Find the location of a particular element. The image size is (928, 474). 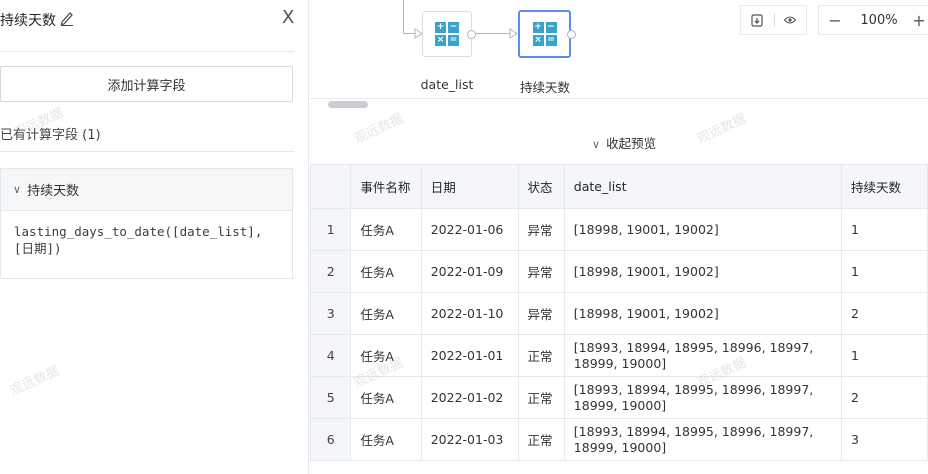

column-header: 事件名称 is located at coordinates (386, 186).